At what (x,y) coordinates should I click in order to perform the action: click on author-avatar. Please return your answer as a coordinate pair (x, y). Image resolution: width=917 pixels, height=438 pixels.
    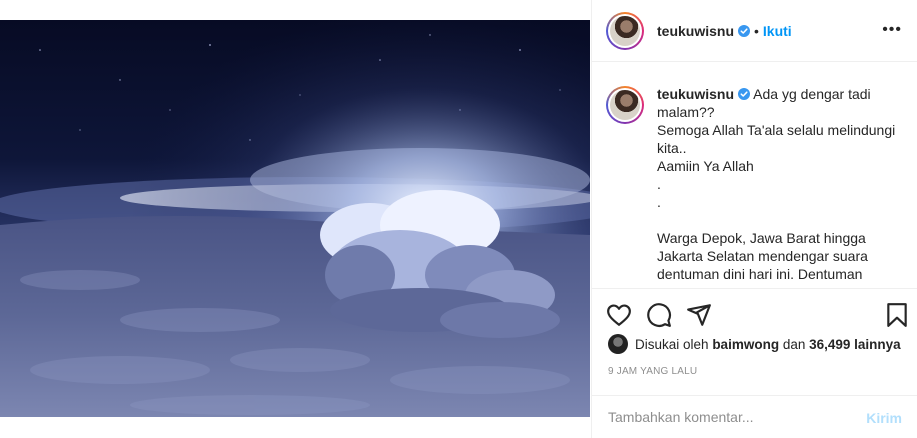
    Looking at the image, I should click on (625, 30).